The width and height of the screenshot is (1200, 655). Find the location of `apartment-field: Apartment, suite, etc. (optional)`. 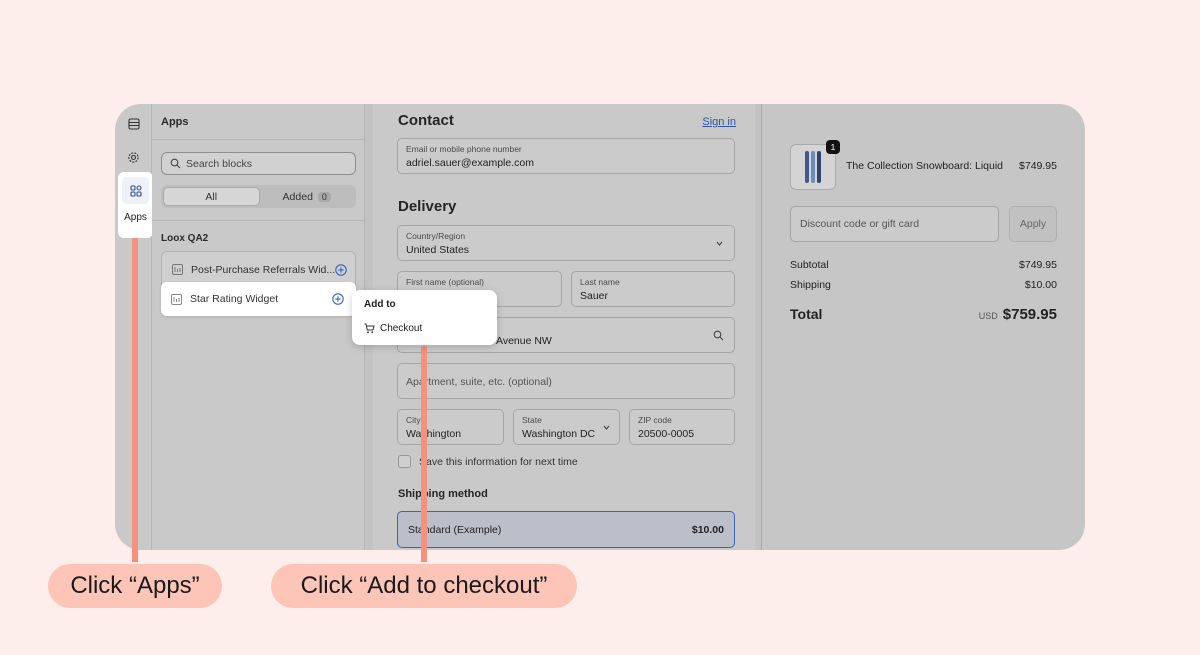

apartment-field: Apartment, suite, etc. (optional) is located at coordinates (566, 381).